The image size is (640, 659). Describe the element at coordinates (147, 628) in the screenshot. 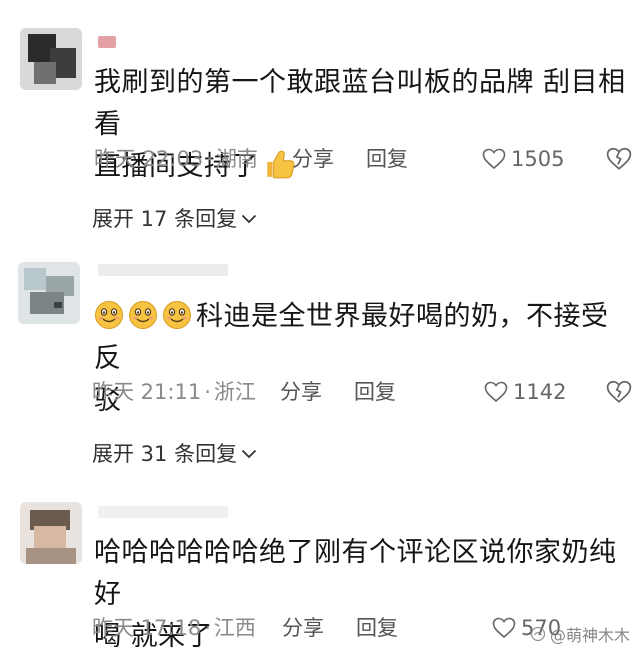

I see `comment-time: 昨天 17:18` at that location.